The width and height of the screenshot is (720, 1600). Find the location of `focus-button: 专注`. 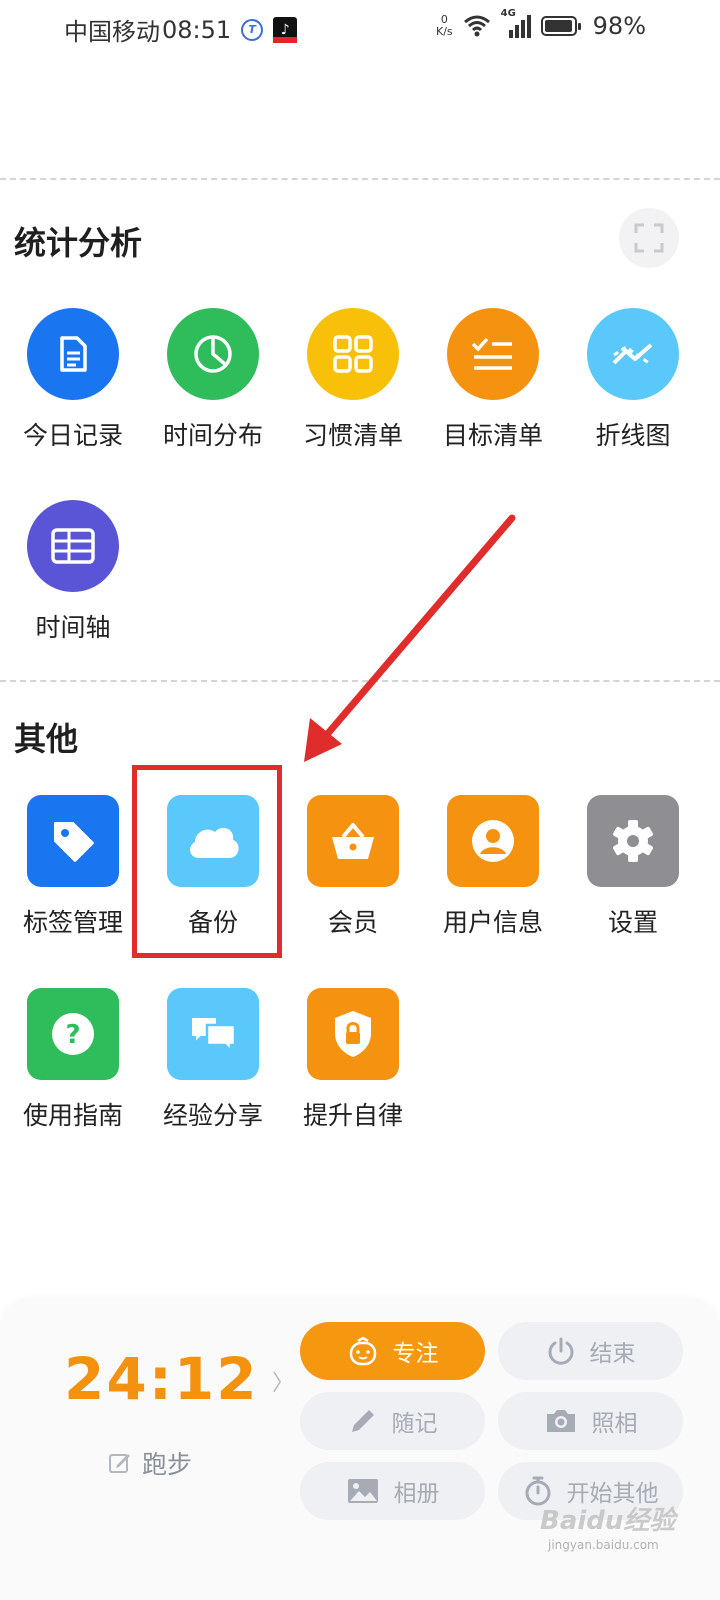

focus-button: 专注 is located at coordinates (392, 1351).